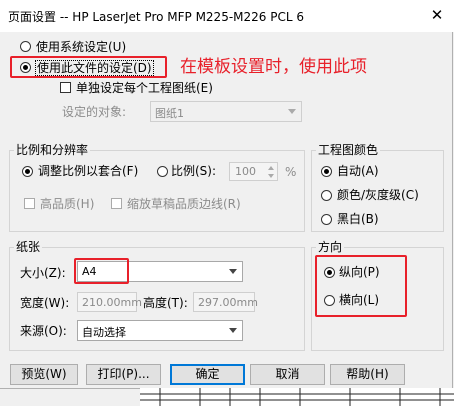 Image resolution: width=454 pixels, height=406 pixels. Describe the element at coordinates (44, 374) in the screenshot. I see `preview-button: 预览(W)` at that location.